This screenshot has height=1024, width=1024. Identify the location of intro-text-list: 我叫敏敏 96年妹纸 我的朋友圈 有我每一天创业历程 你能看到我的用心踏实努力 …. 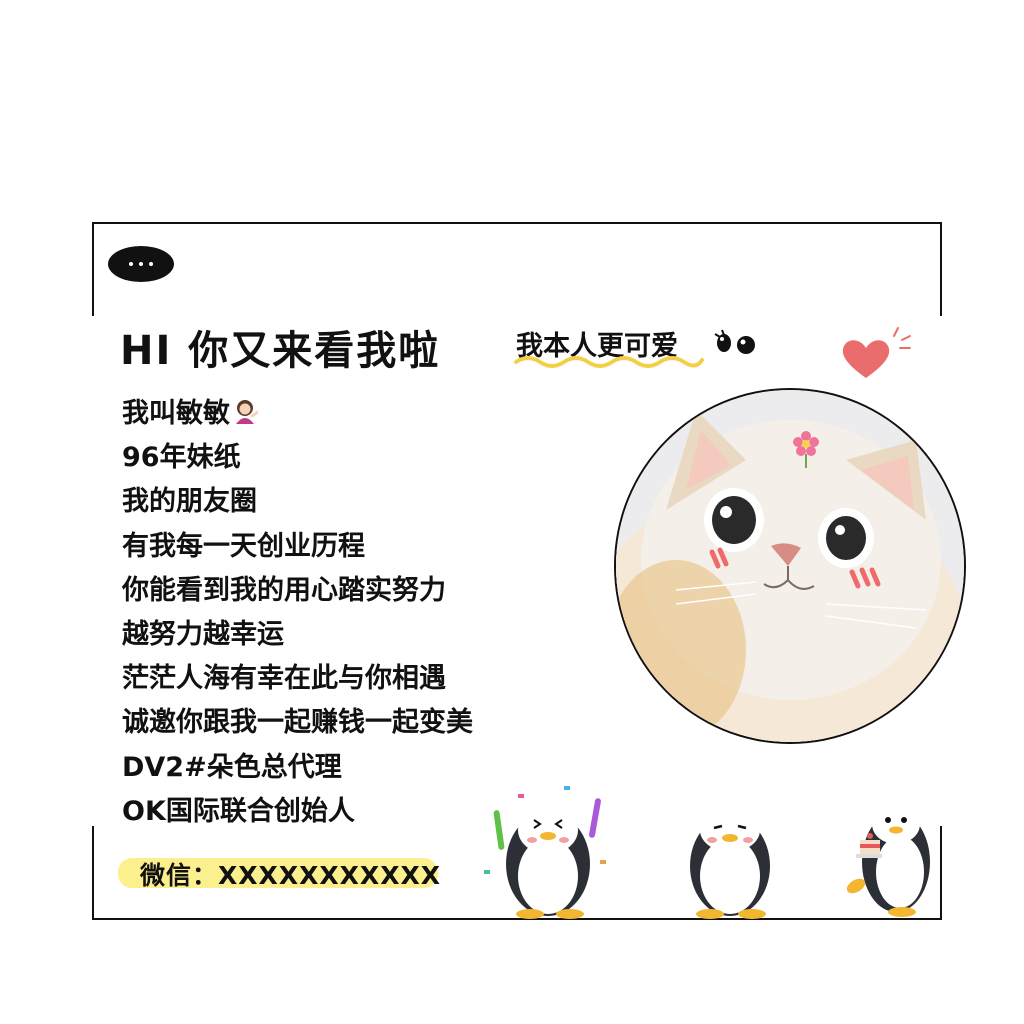
(297, 617).